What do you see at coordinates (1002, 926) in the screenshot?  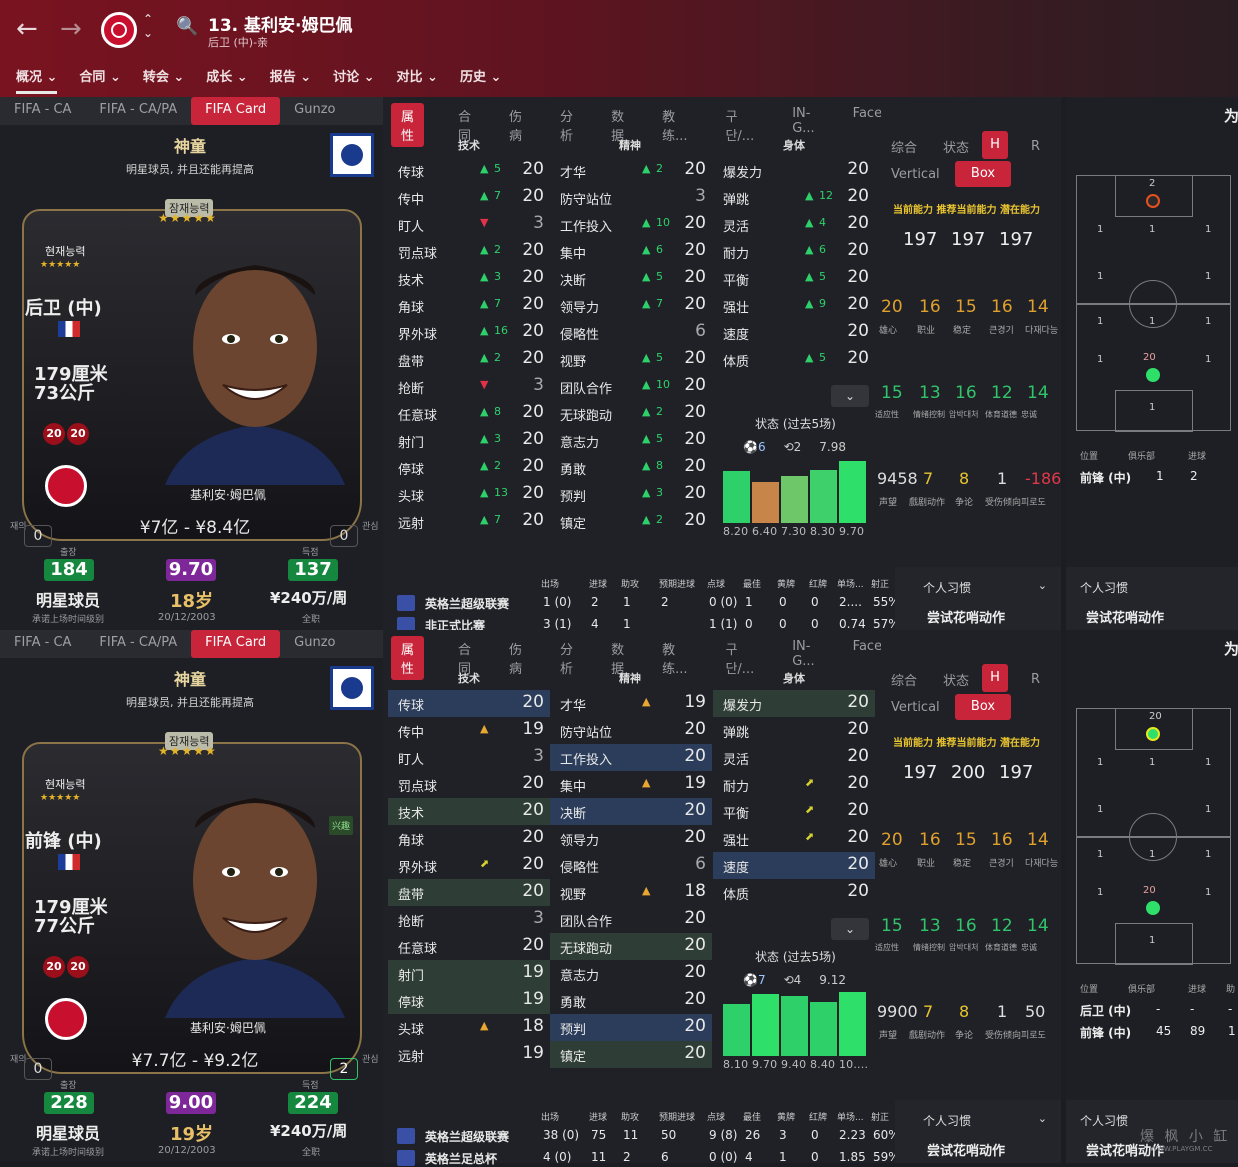 I see `personality-value: 12` at bounding box center [1002, 926].